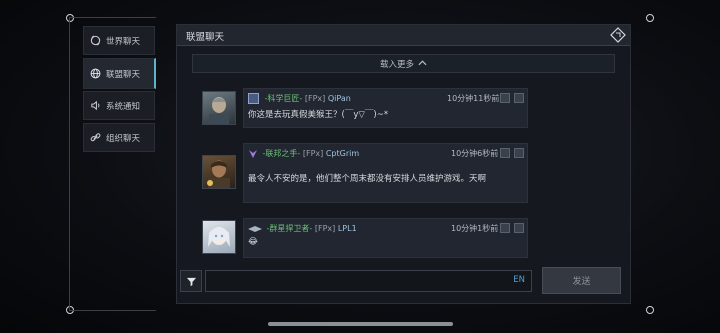  What do you see at coordinates (283, 98) in the screenshot?
I see `sender-rank: -科学巨匠-` at bounding box center [283, 98].